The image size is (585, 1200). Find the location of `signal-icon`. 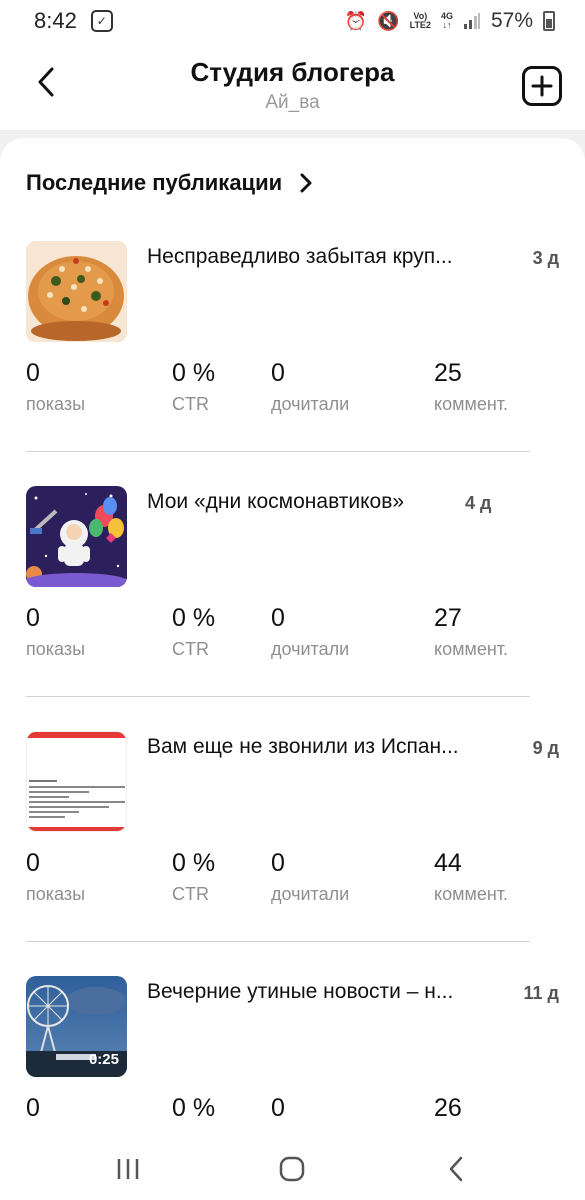

signal-icon is located at coordinates (471, 21).